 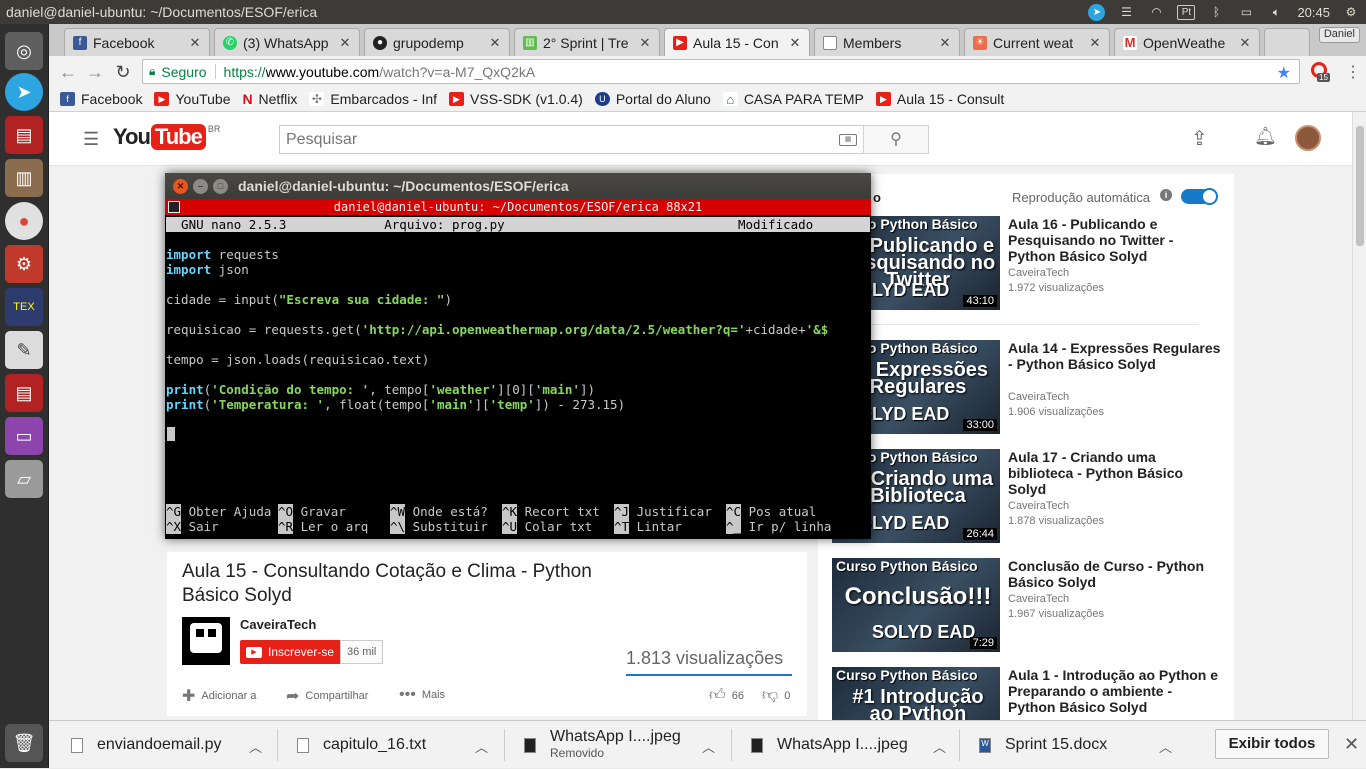 I want to click on menu-kebab-icon: ⋮, so click(x=1353, y=72).